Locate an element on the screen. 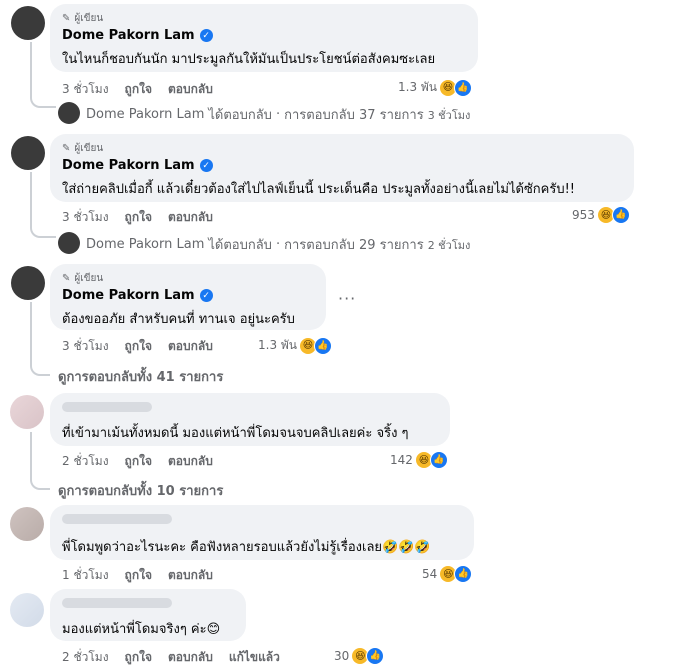 The height and width of the screenshot is (669, 674). reaction-summary: 142 😆 👍 is located at coordinates (419, 460).